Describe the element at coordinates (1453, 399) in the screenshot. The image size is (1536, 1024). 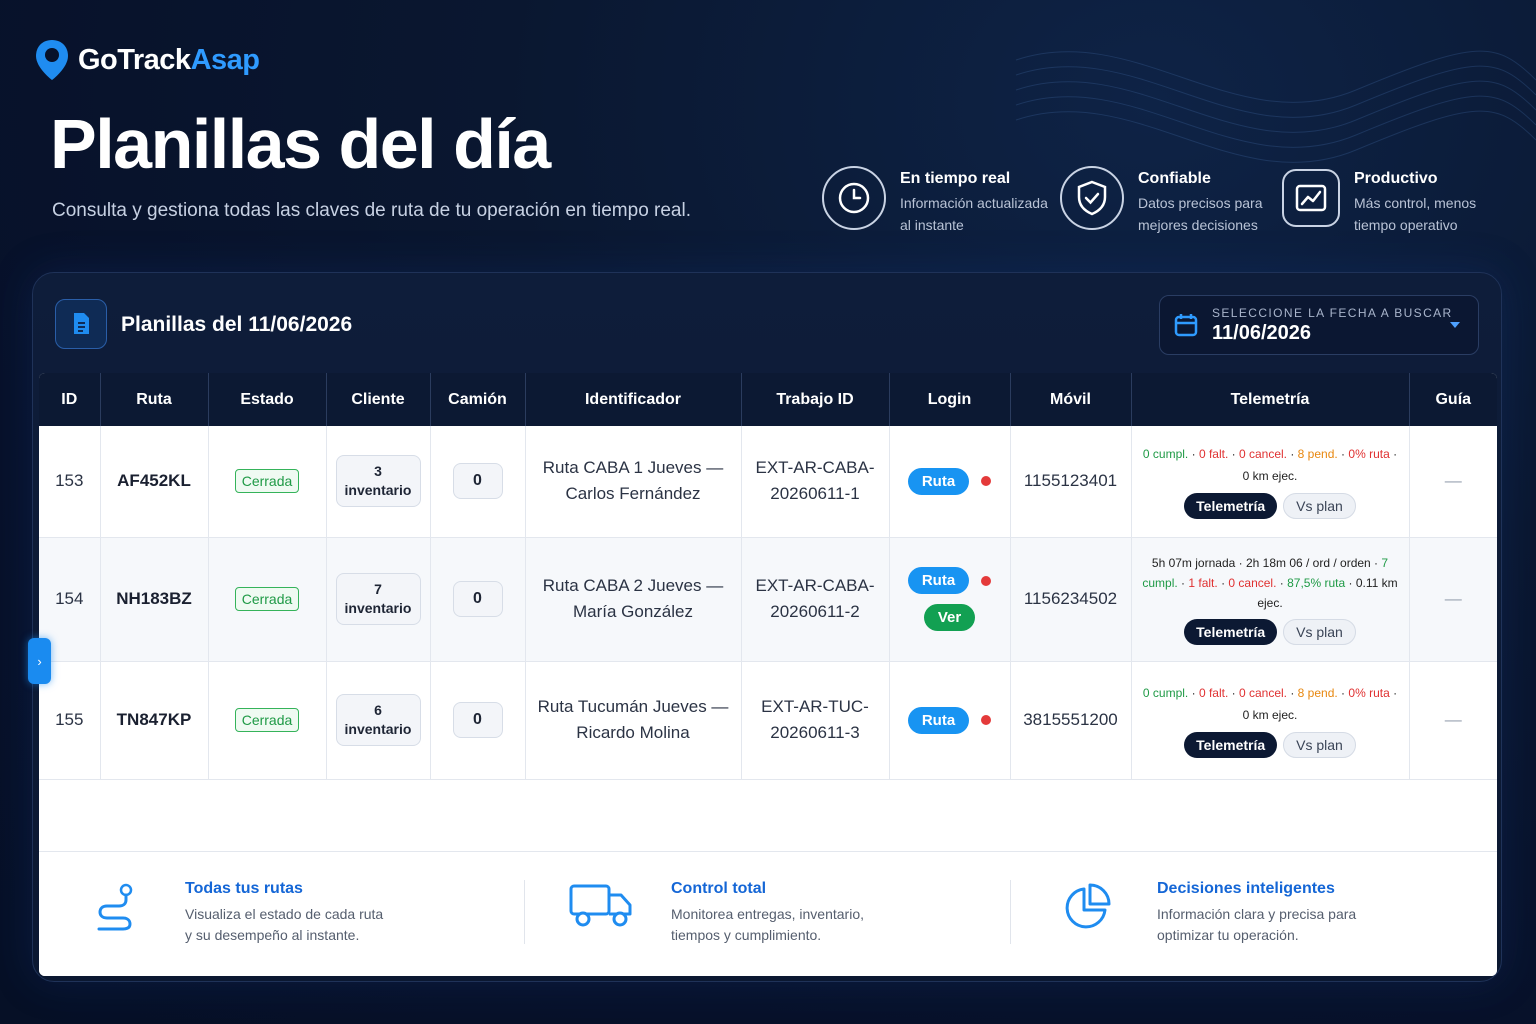
I see `col-header-guide: Guía` at that location.